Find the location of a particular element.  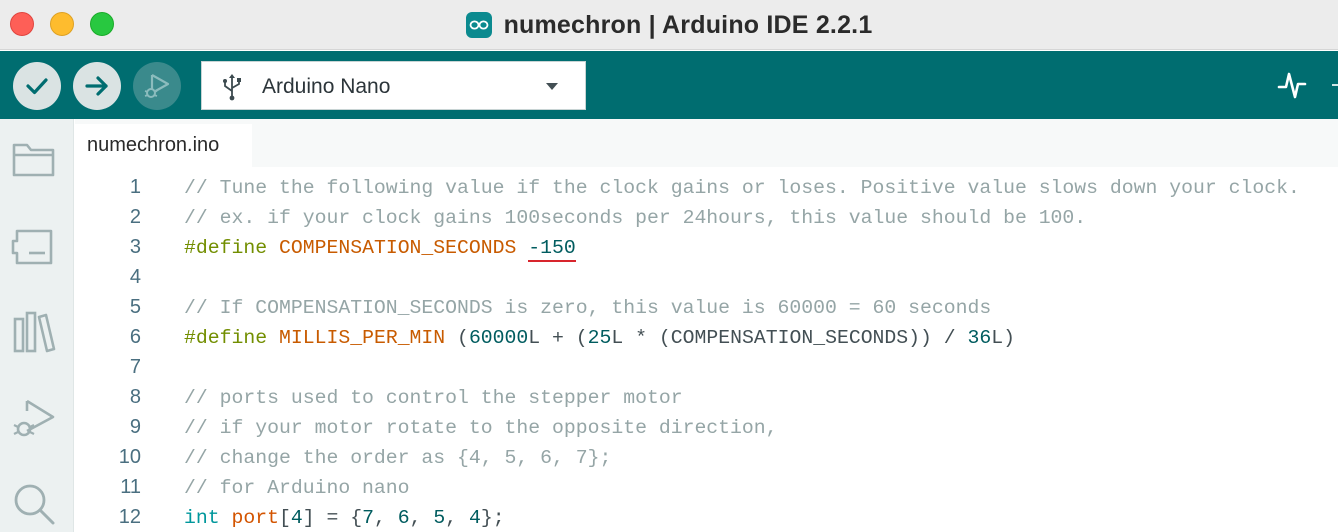

line-number: 11 is located at coordinates (130, 487).